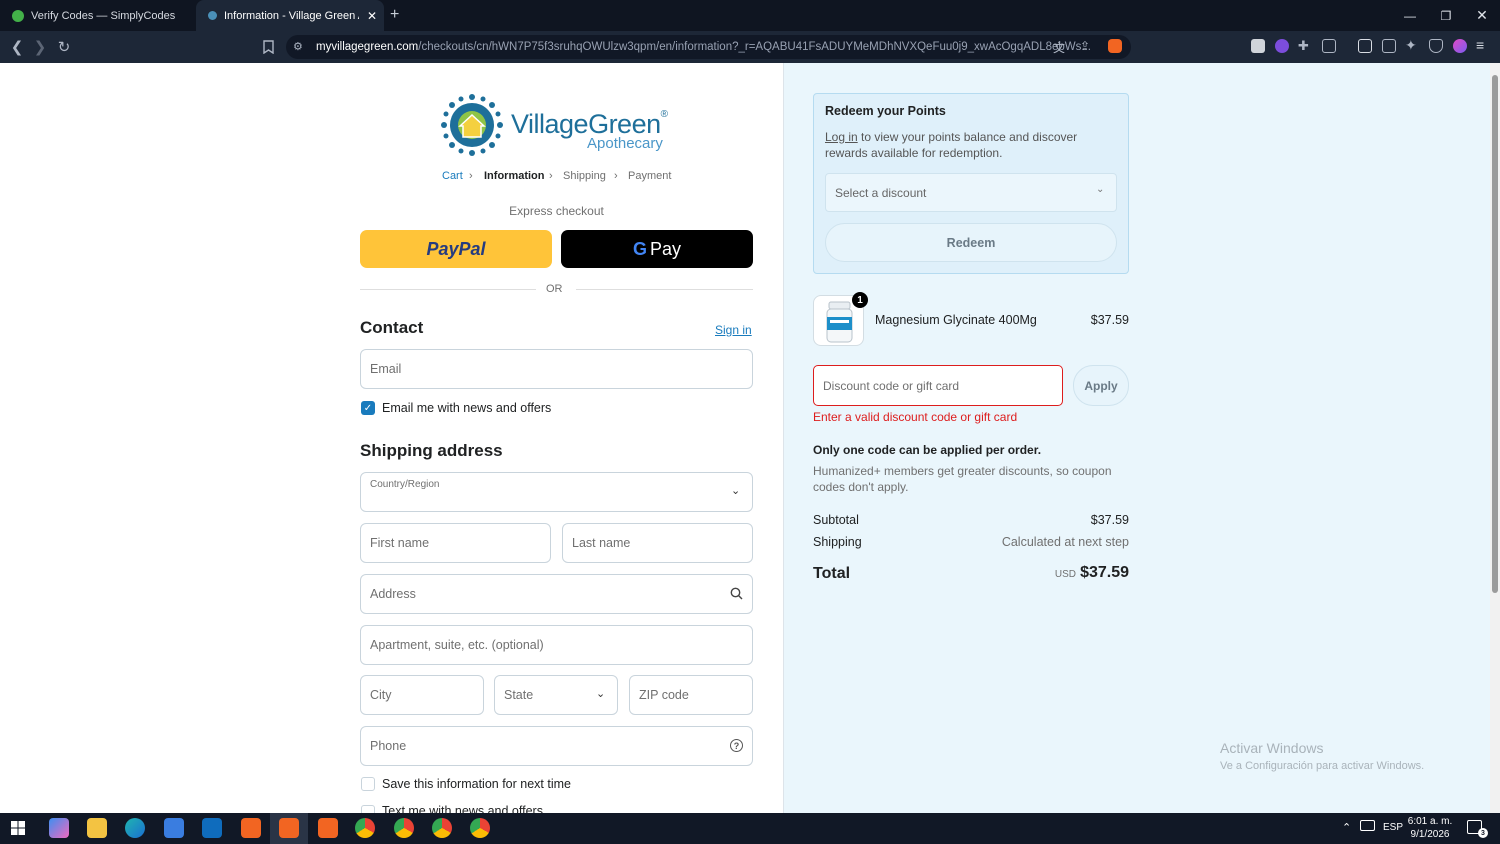 The height and width of the screenshot is (844, 1500). What do you see at coordinates (368, 784) in the screenshot?
I see `save-info-checkbox` at bounding box center [368, 784].